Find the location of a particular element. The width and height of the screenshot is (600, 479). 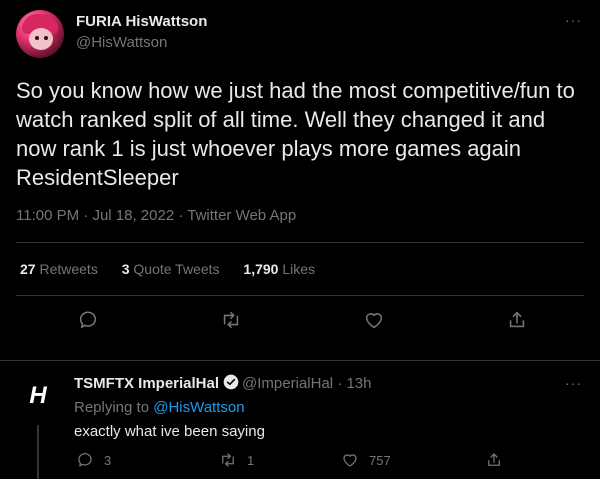

tweet-source: Twitter Web App is located at coordinates (241, 215).